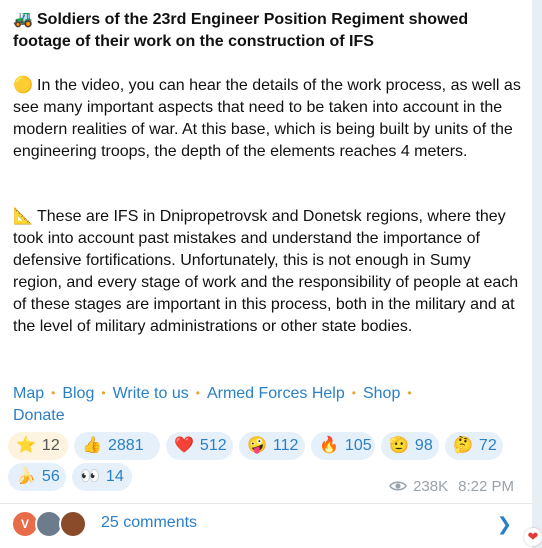 This screenshot has width=542, height=548. Describe the element at coordinates (329, 445) in the screenshot. I see `fire-icon: 🔥` at that location.